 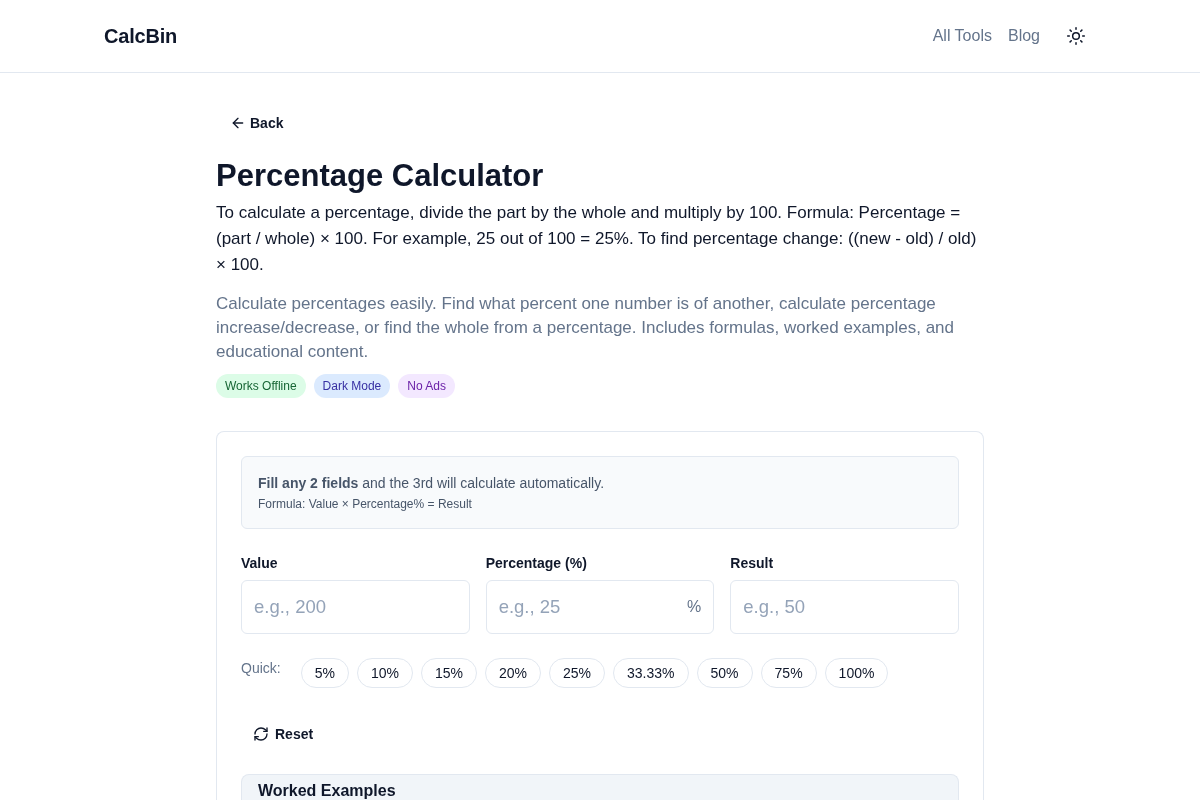 What do you see at coordinates (577, 673) in the screenshot?
I see `quick-percent-chip: 25%` at bounding box center [577, 673].